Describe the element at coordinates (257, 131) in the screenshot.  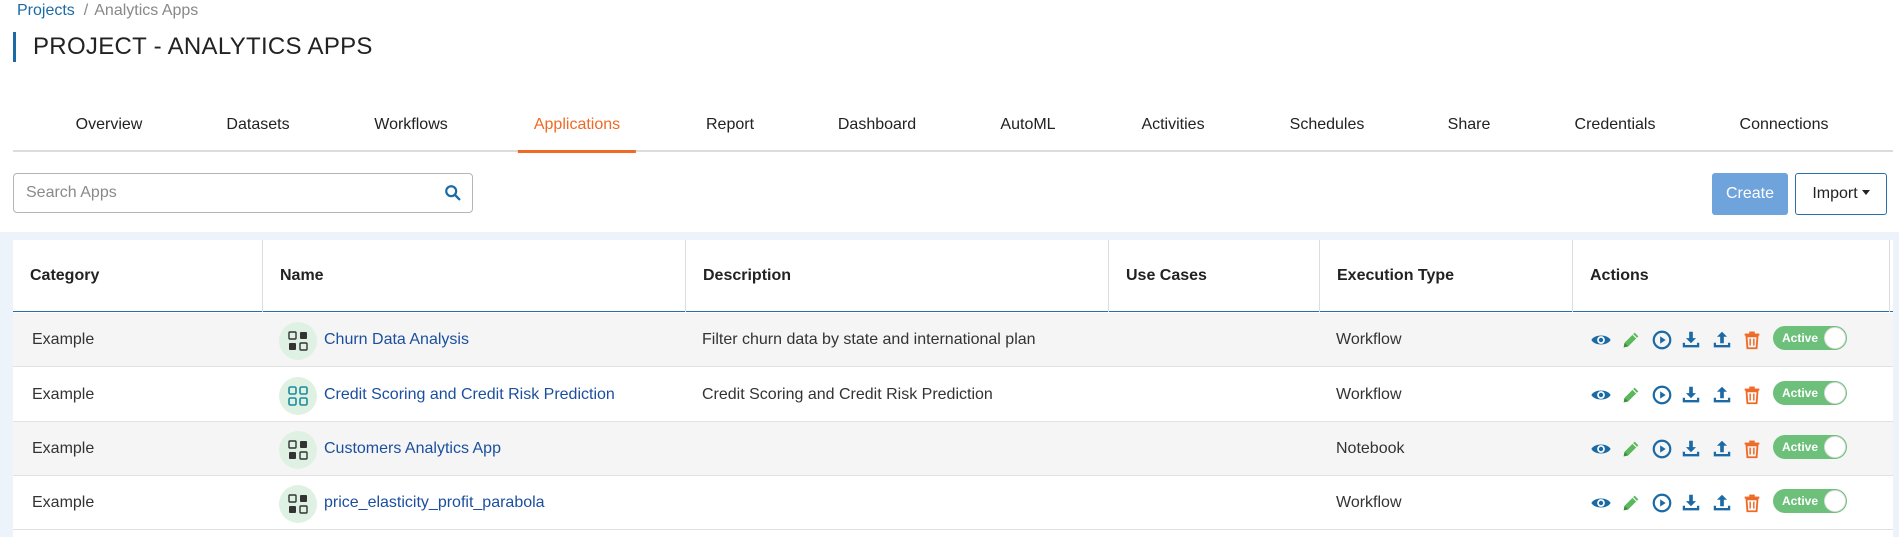
I see `tab-datasets: Datasets` at that location.